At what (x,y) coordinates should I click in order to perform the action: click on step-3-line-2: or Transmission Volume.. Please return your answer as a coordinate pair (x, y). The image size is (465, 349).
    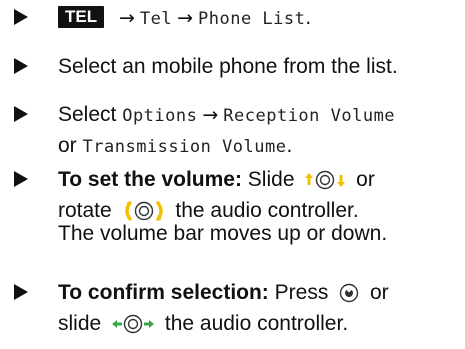
    Looking at the image, I should click on (258, 146).